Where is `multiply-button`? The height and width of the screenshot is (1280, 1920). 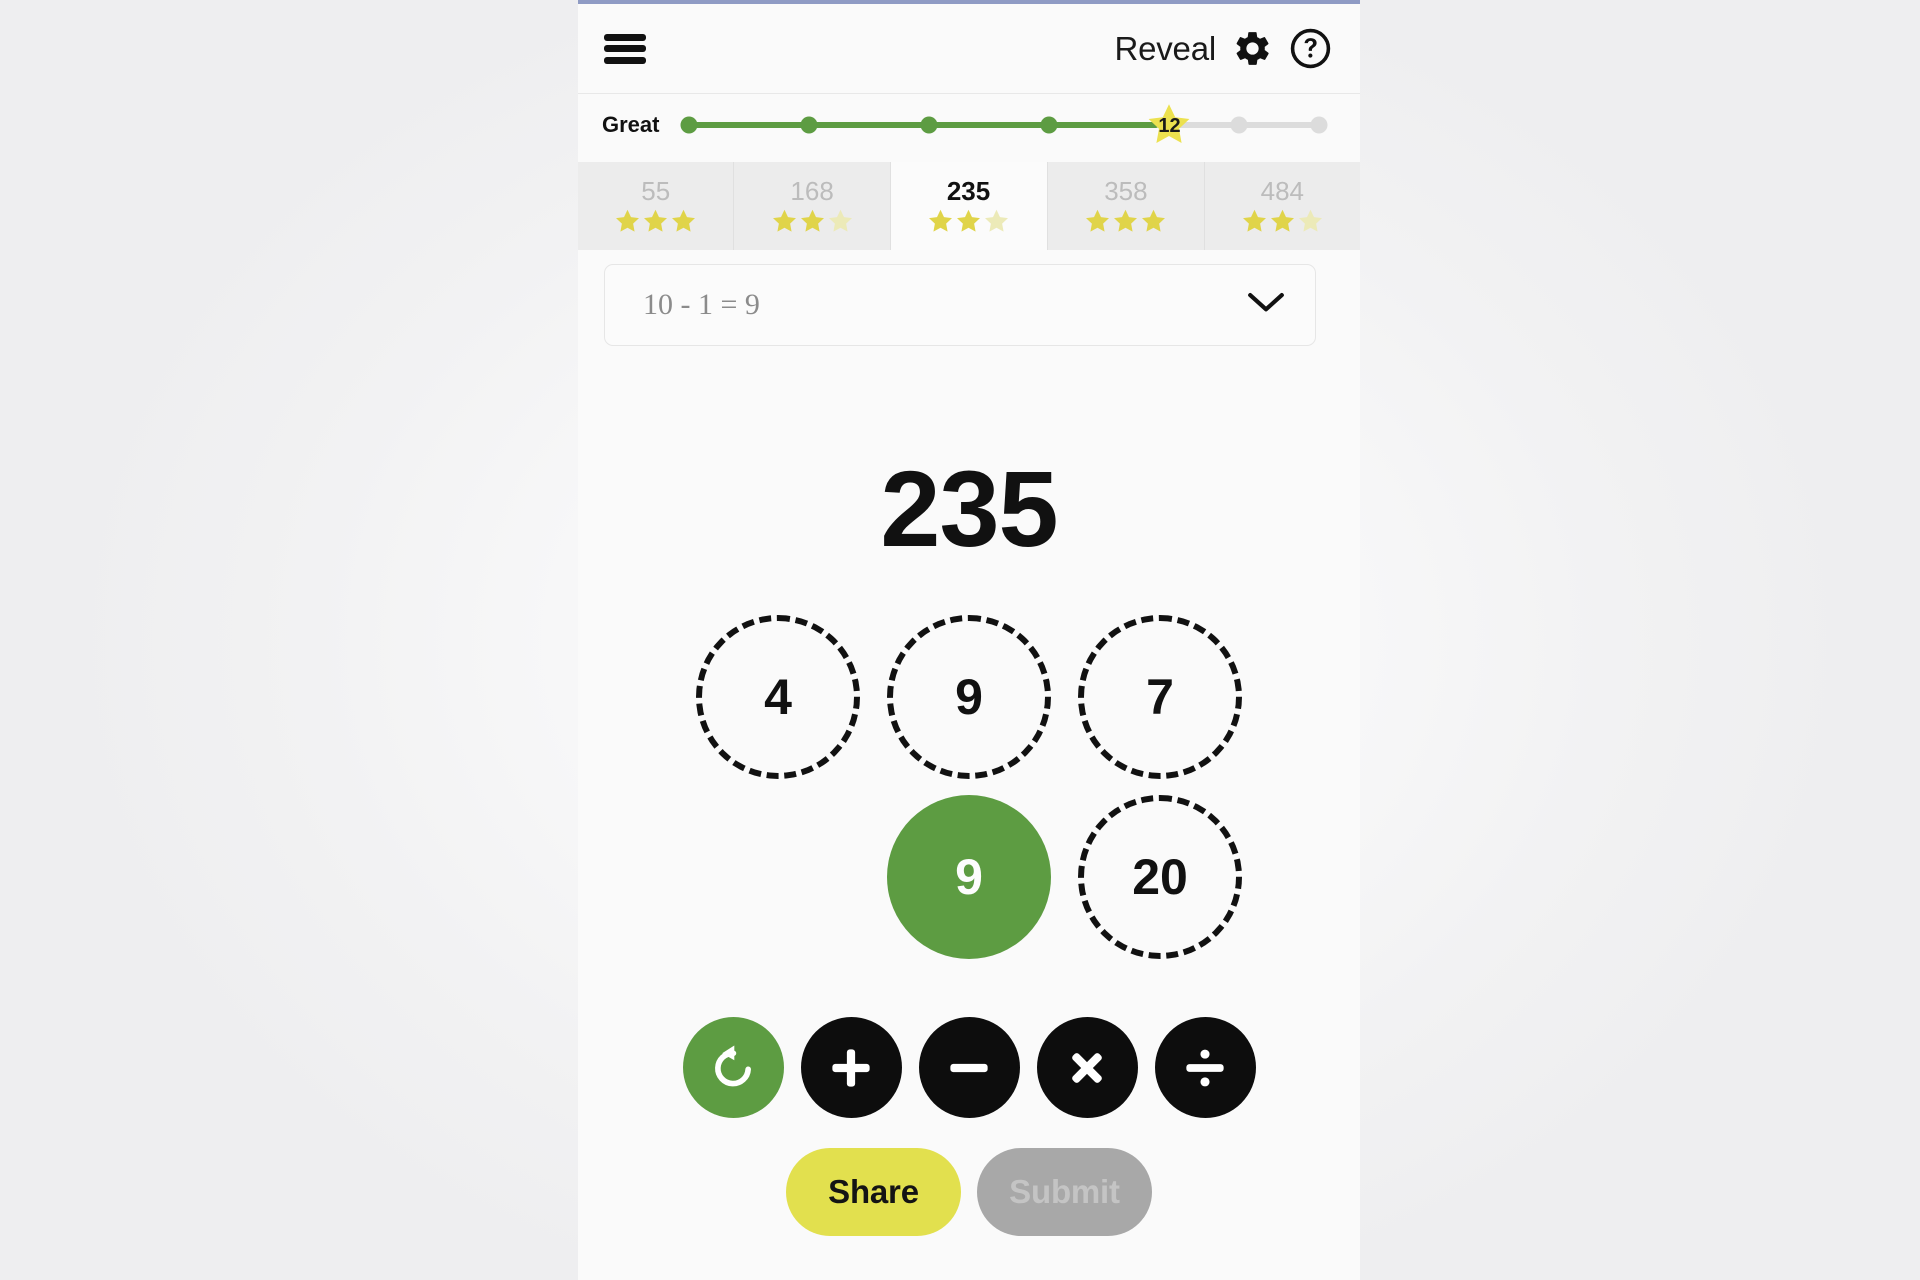 multiply-button is located at coordinates (1087, 1067).